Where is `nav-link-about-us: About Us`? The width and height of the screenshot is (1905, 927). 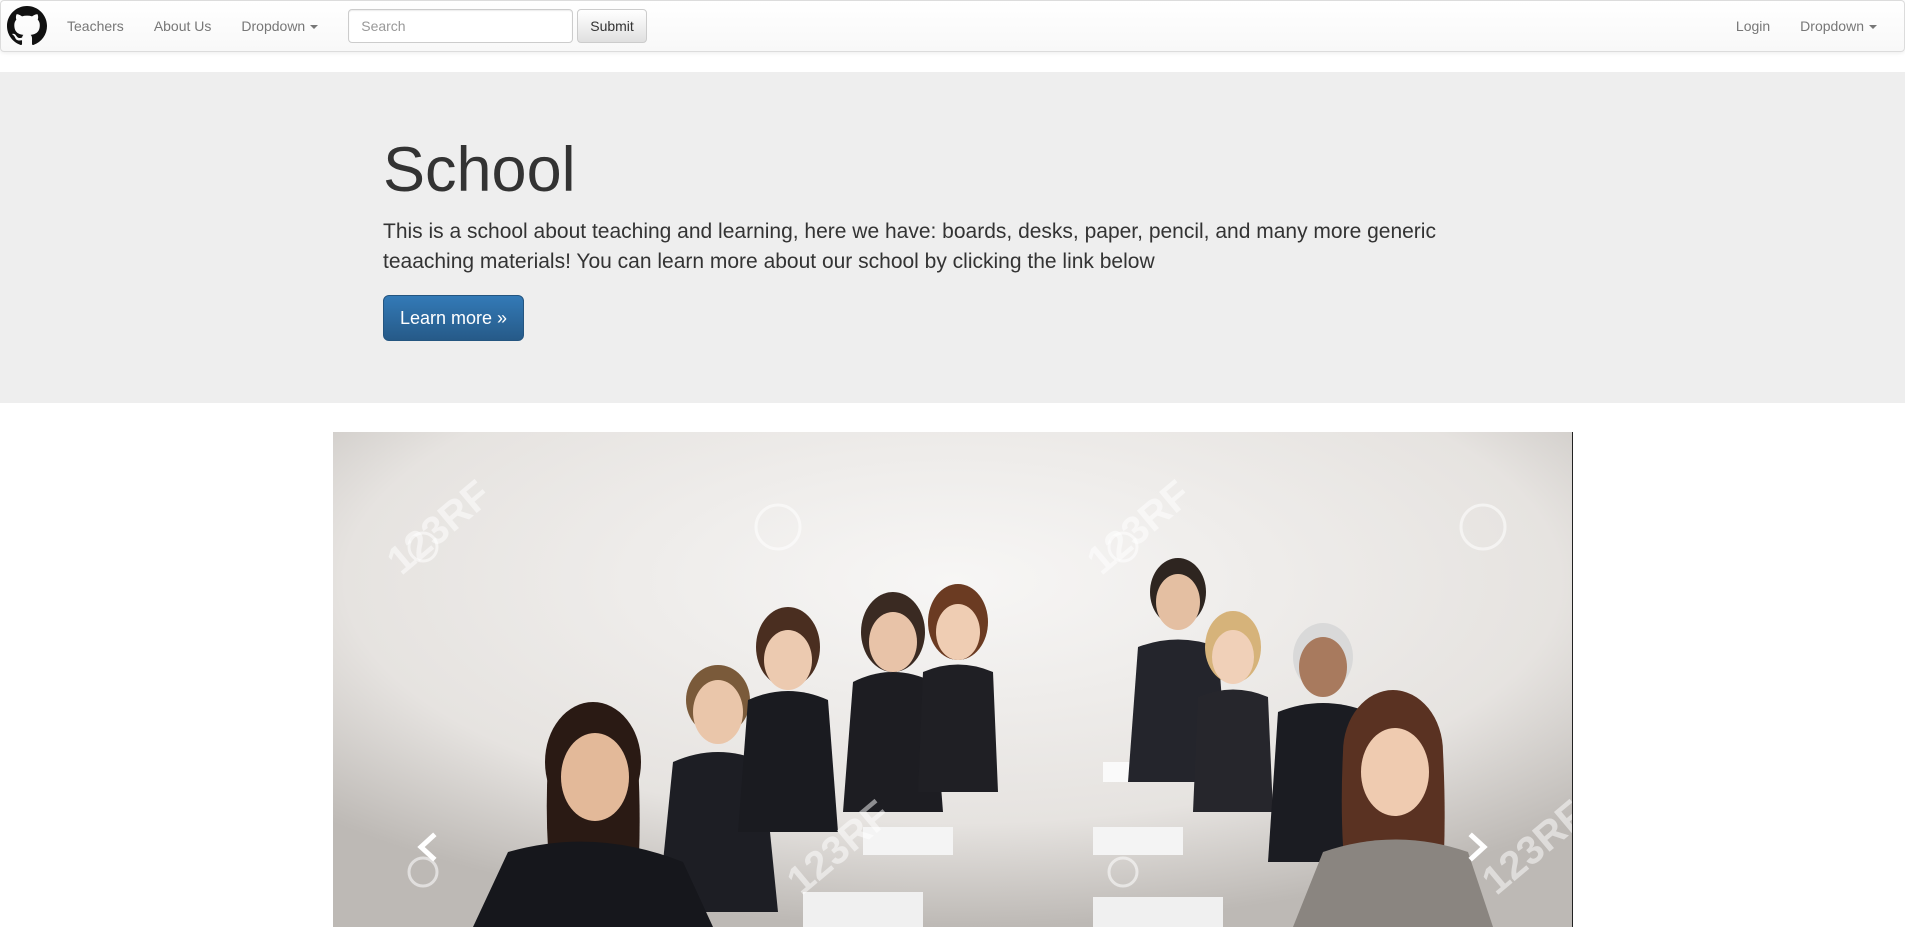 nav-link-about-us: About Us is located at coordinates (183, 26).